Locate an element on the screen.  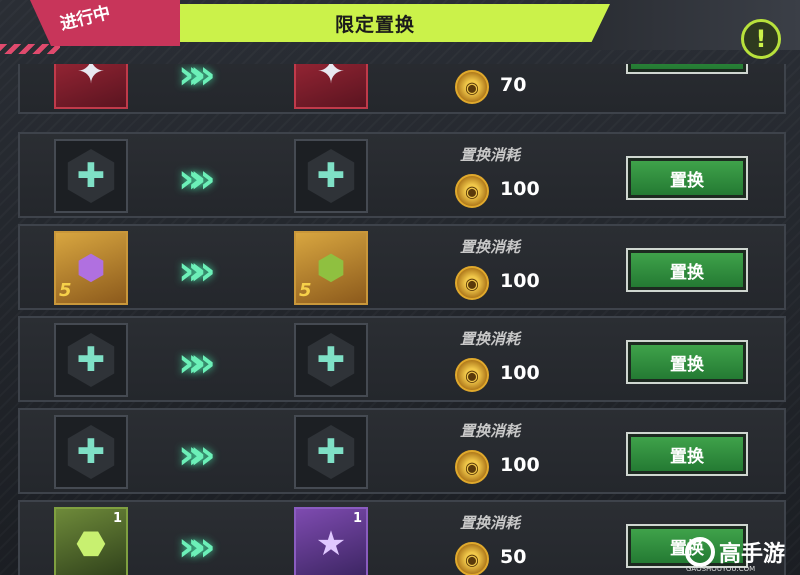
source-item-slot: ⬢ 5 is located at coordinates (91, 268).